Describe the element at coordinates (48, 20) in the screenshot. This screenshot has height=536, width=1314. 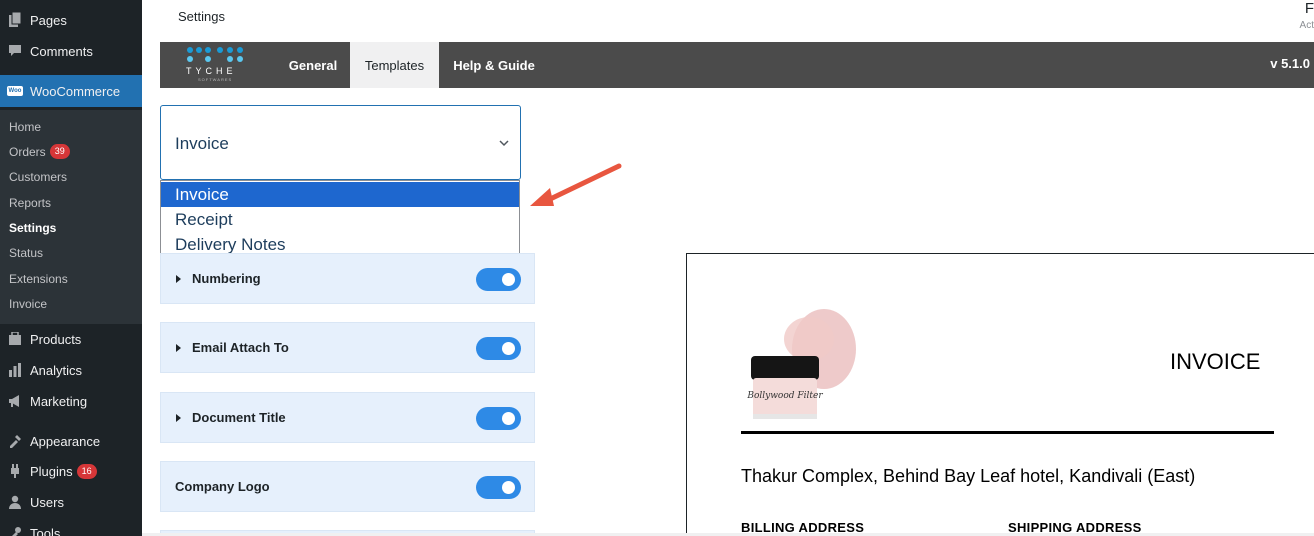
I see `sidebar-item-label: Pages` at that location.